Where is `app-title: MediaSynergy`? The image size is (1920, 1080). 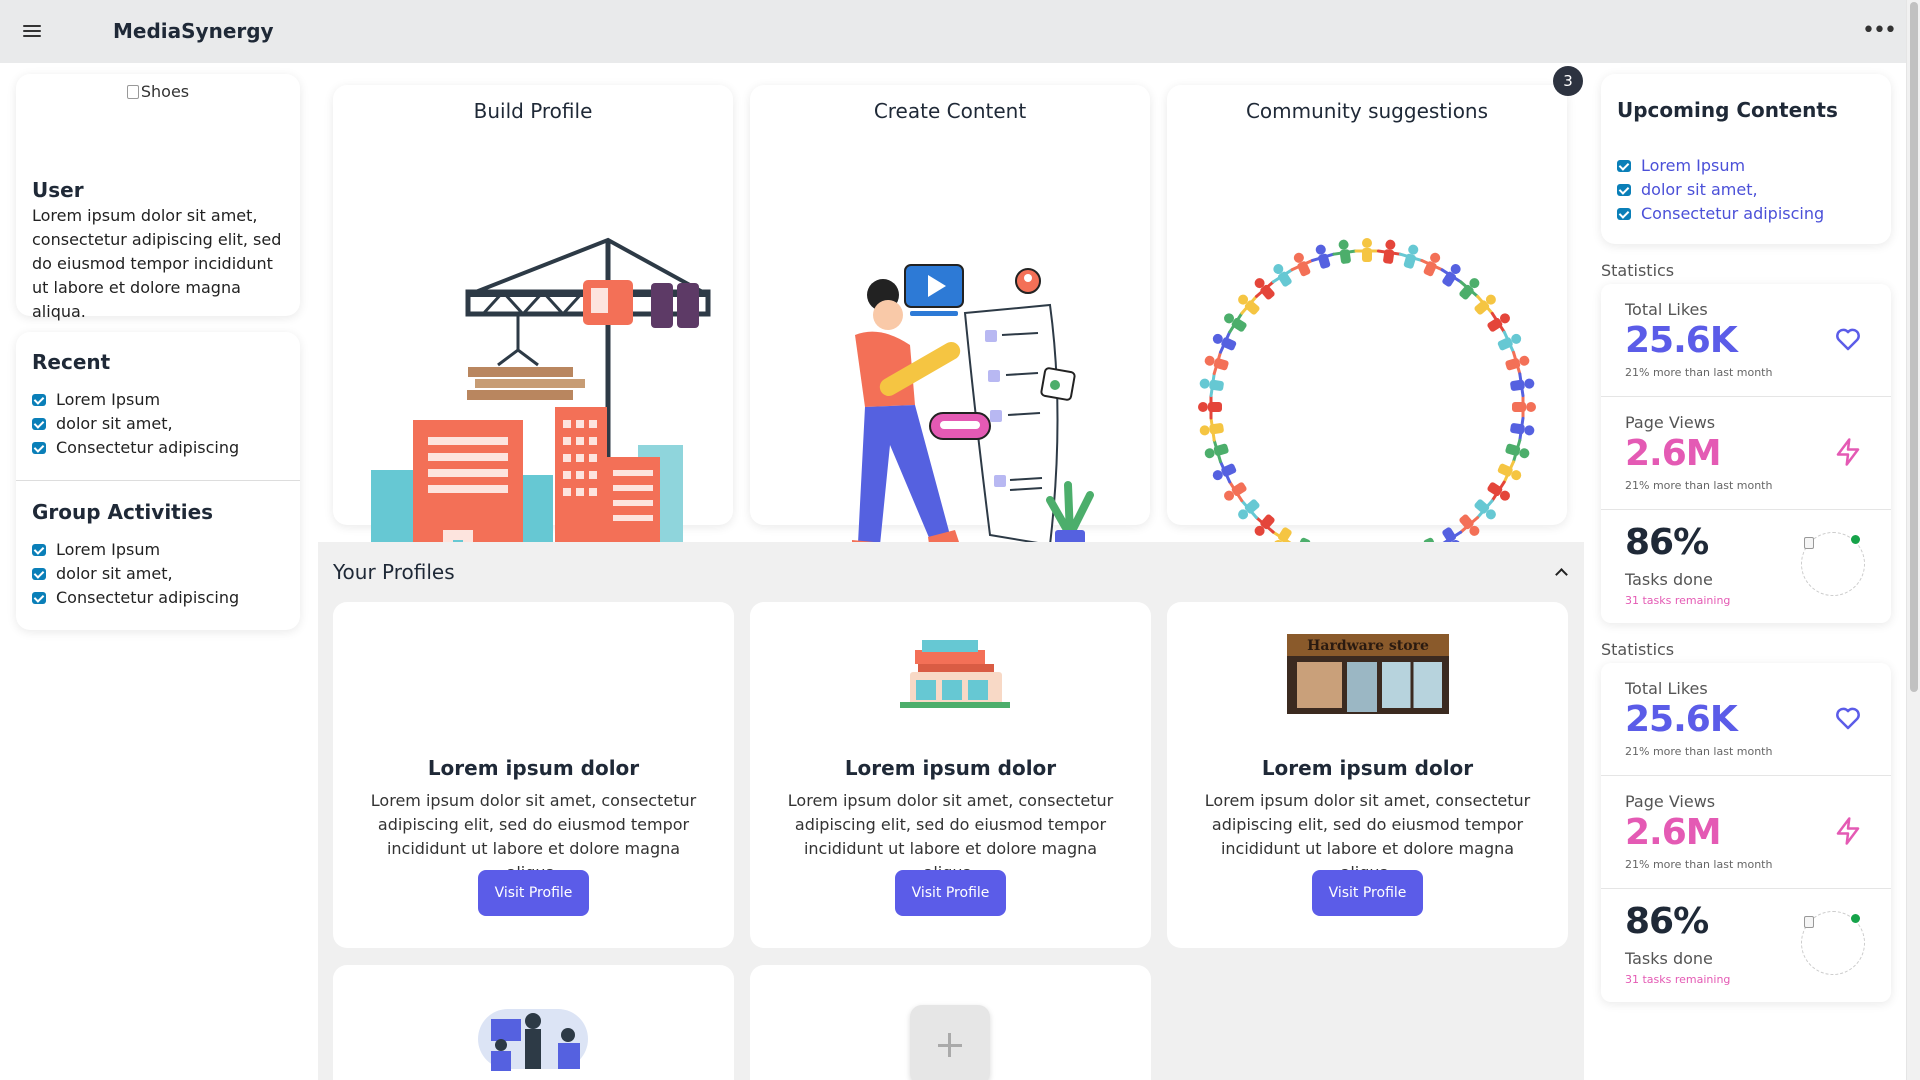
app-title: MediaSynergy is located at coordinates (193, 31).